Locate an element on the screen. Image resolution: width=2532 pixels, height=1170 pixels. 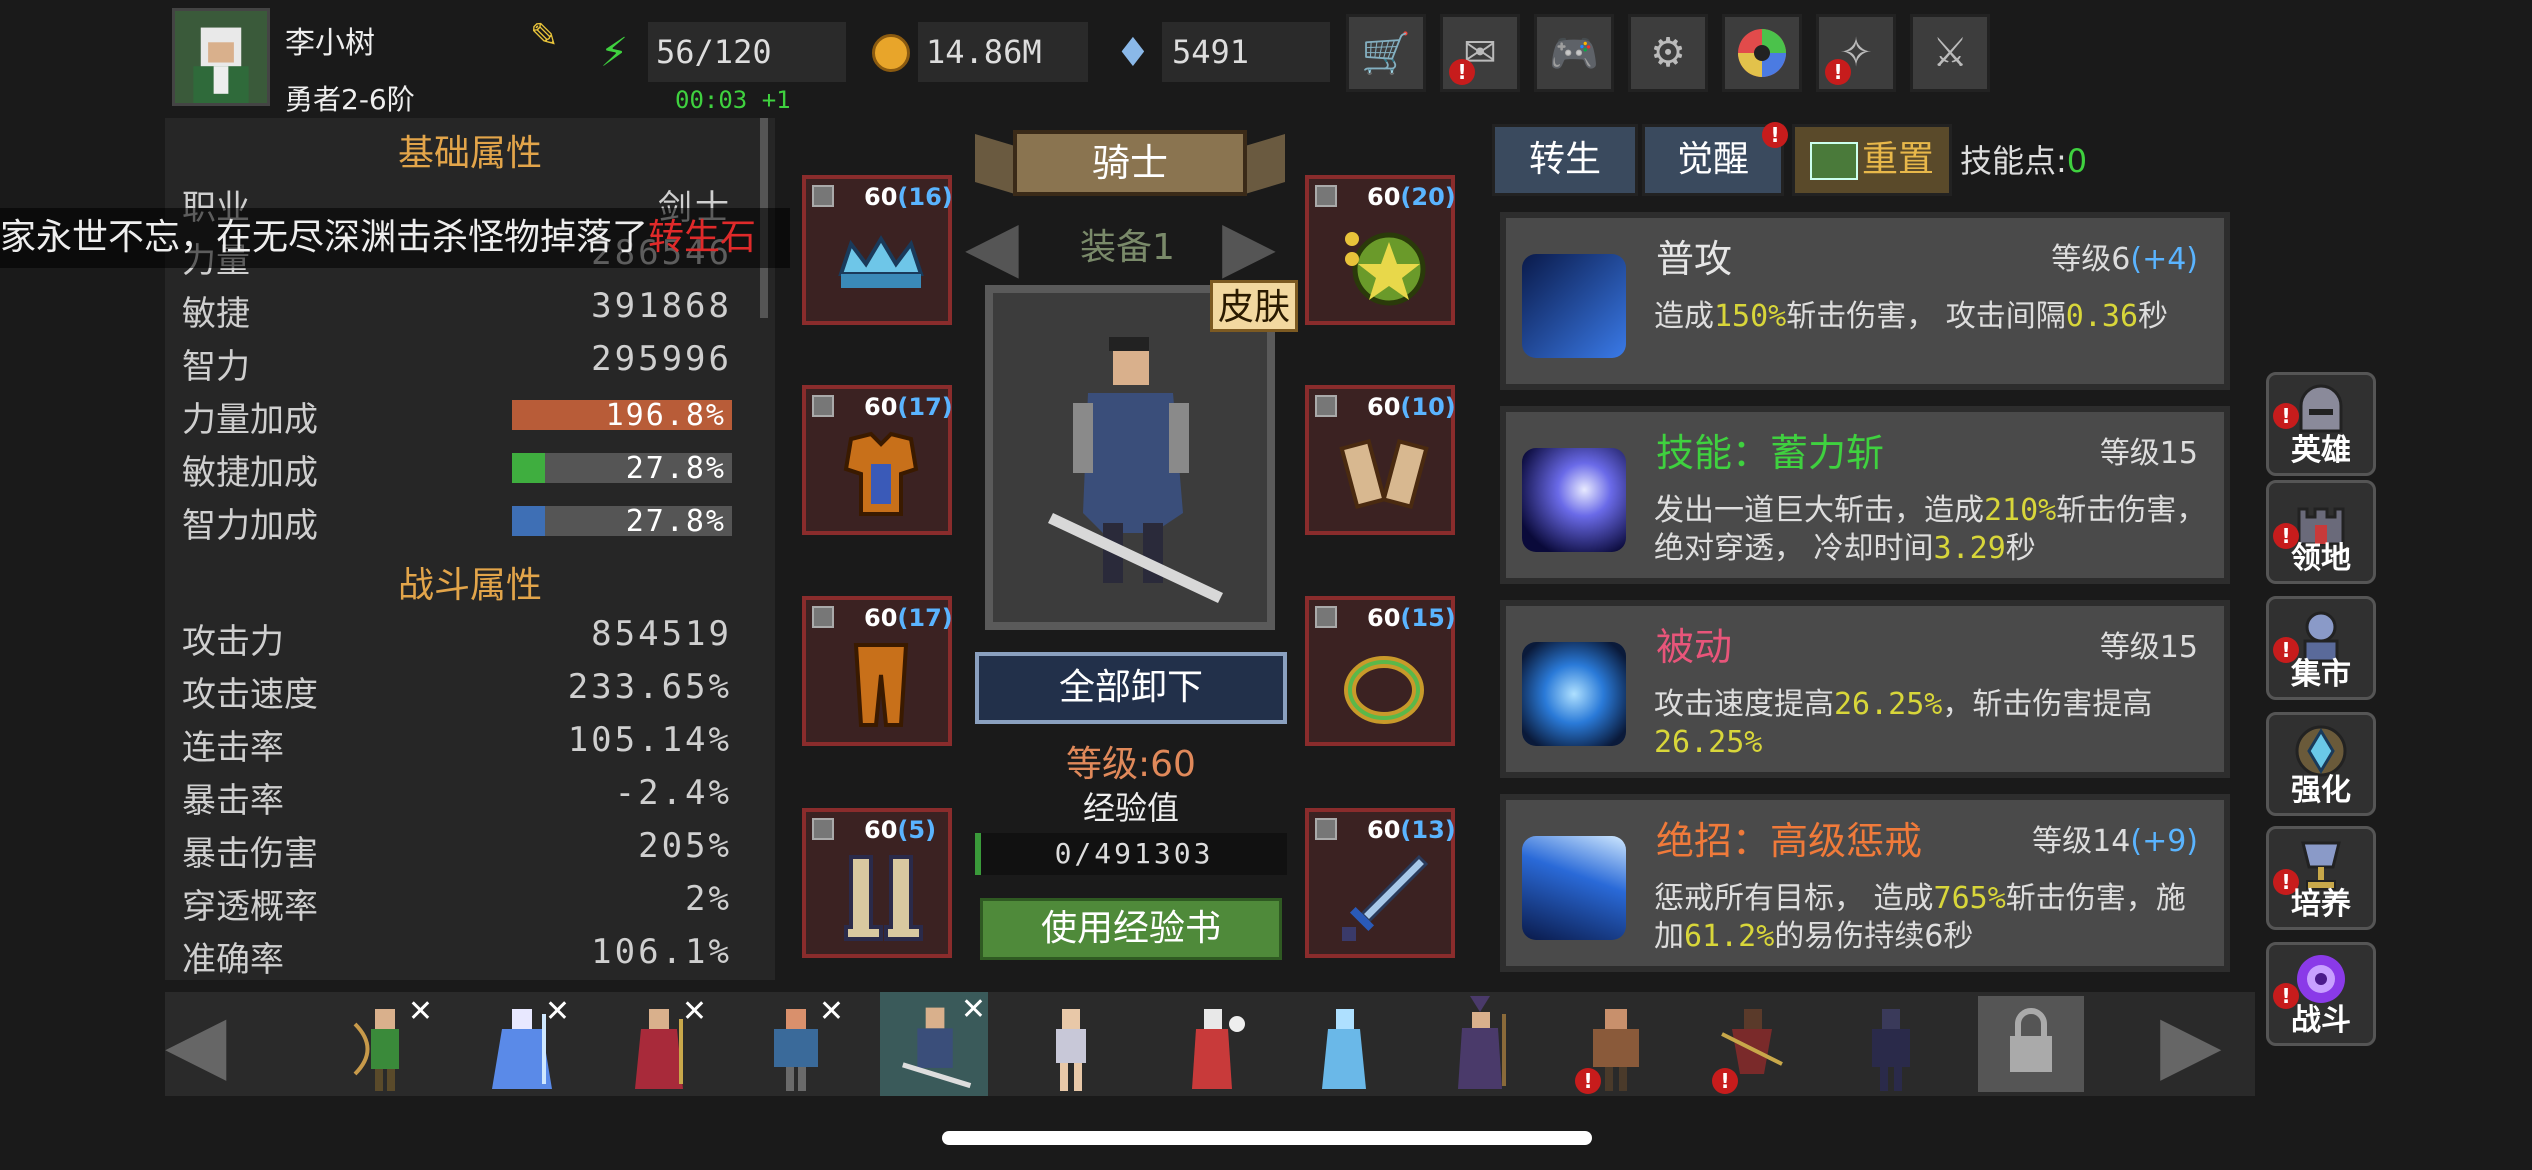
equip-slot-legs: 60(17) is located at coordinates (877, 671).